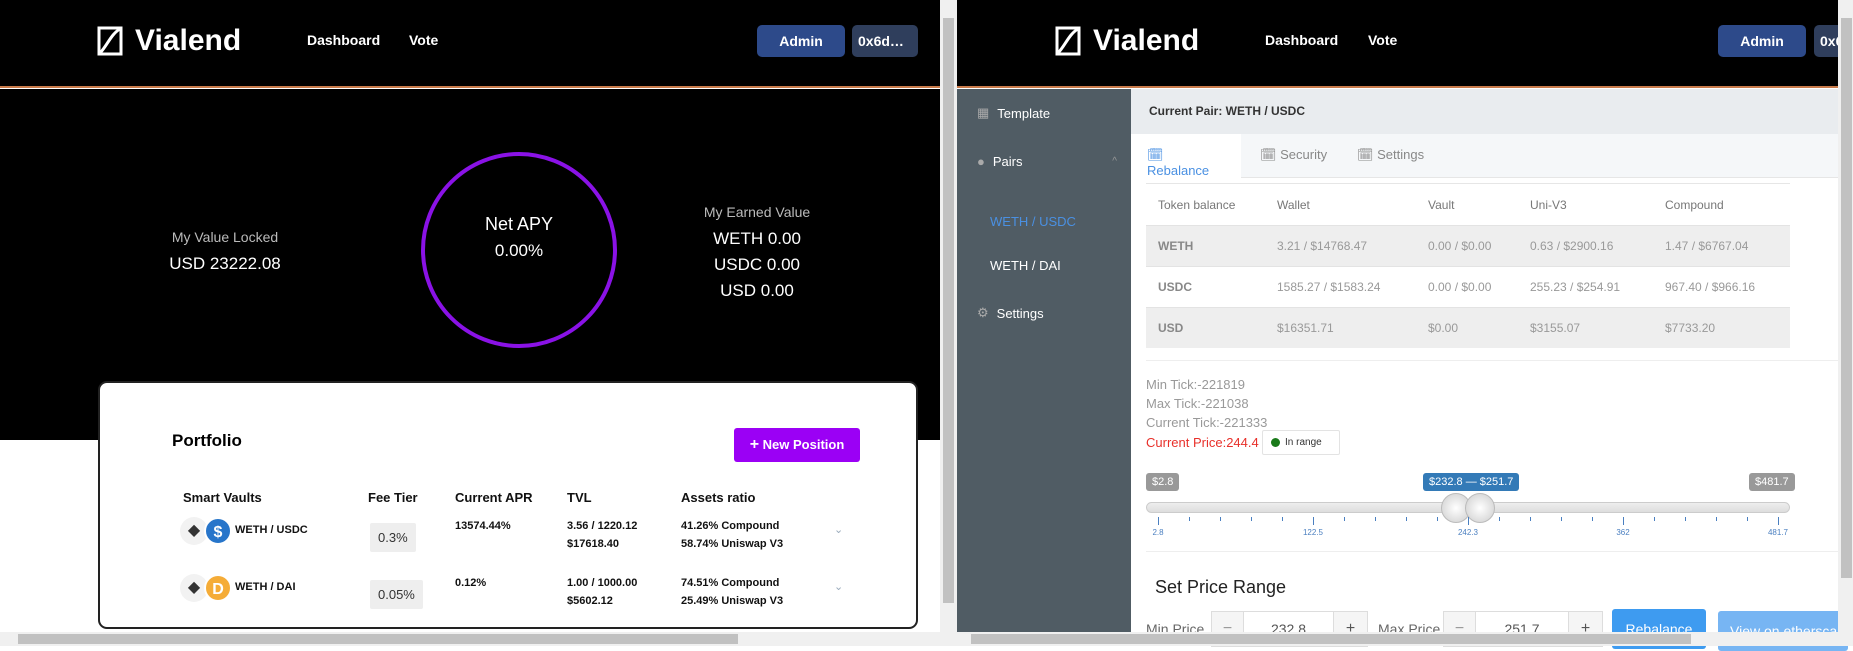  What do you see at coordinates (519, 250) in the screenshot?
I see `net-apy-value: 0.00%` at bounding box center [519, 250].